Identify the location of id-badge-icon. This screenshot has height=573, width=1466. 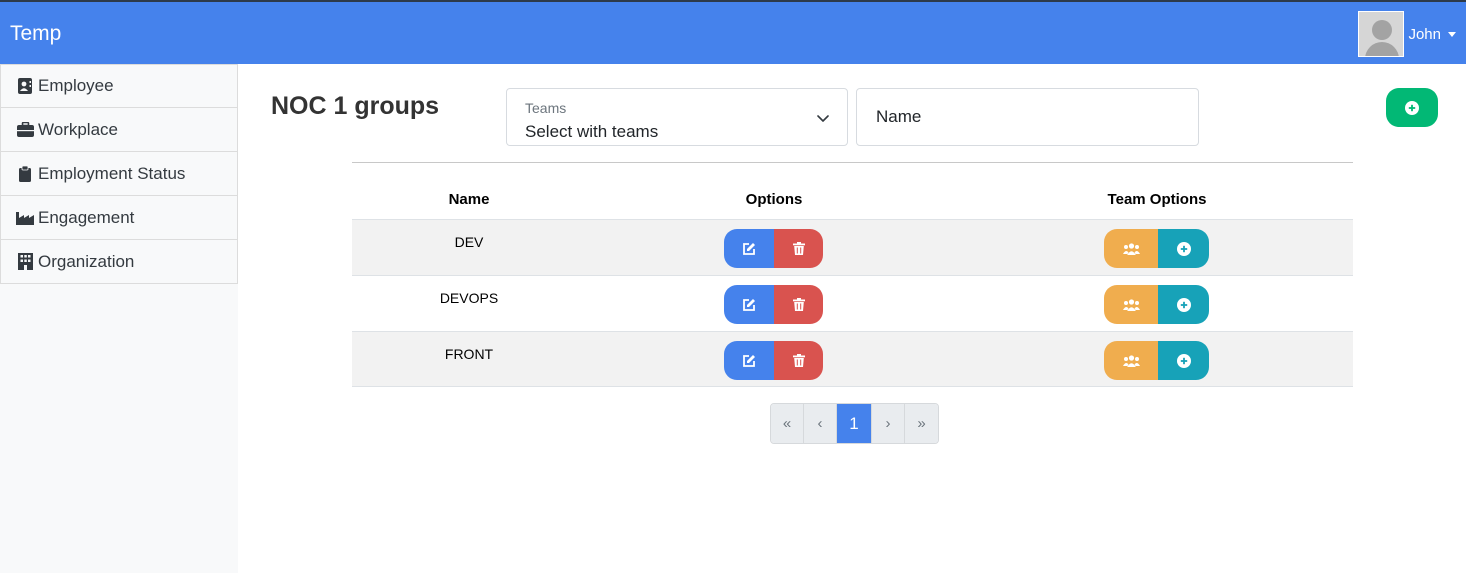
(25, 86).